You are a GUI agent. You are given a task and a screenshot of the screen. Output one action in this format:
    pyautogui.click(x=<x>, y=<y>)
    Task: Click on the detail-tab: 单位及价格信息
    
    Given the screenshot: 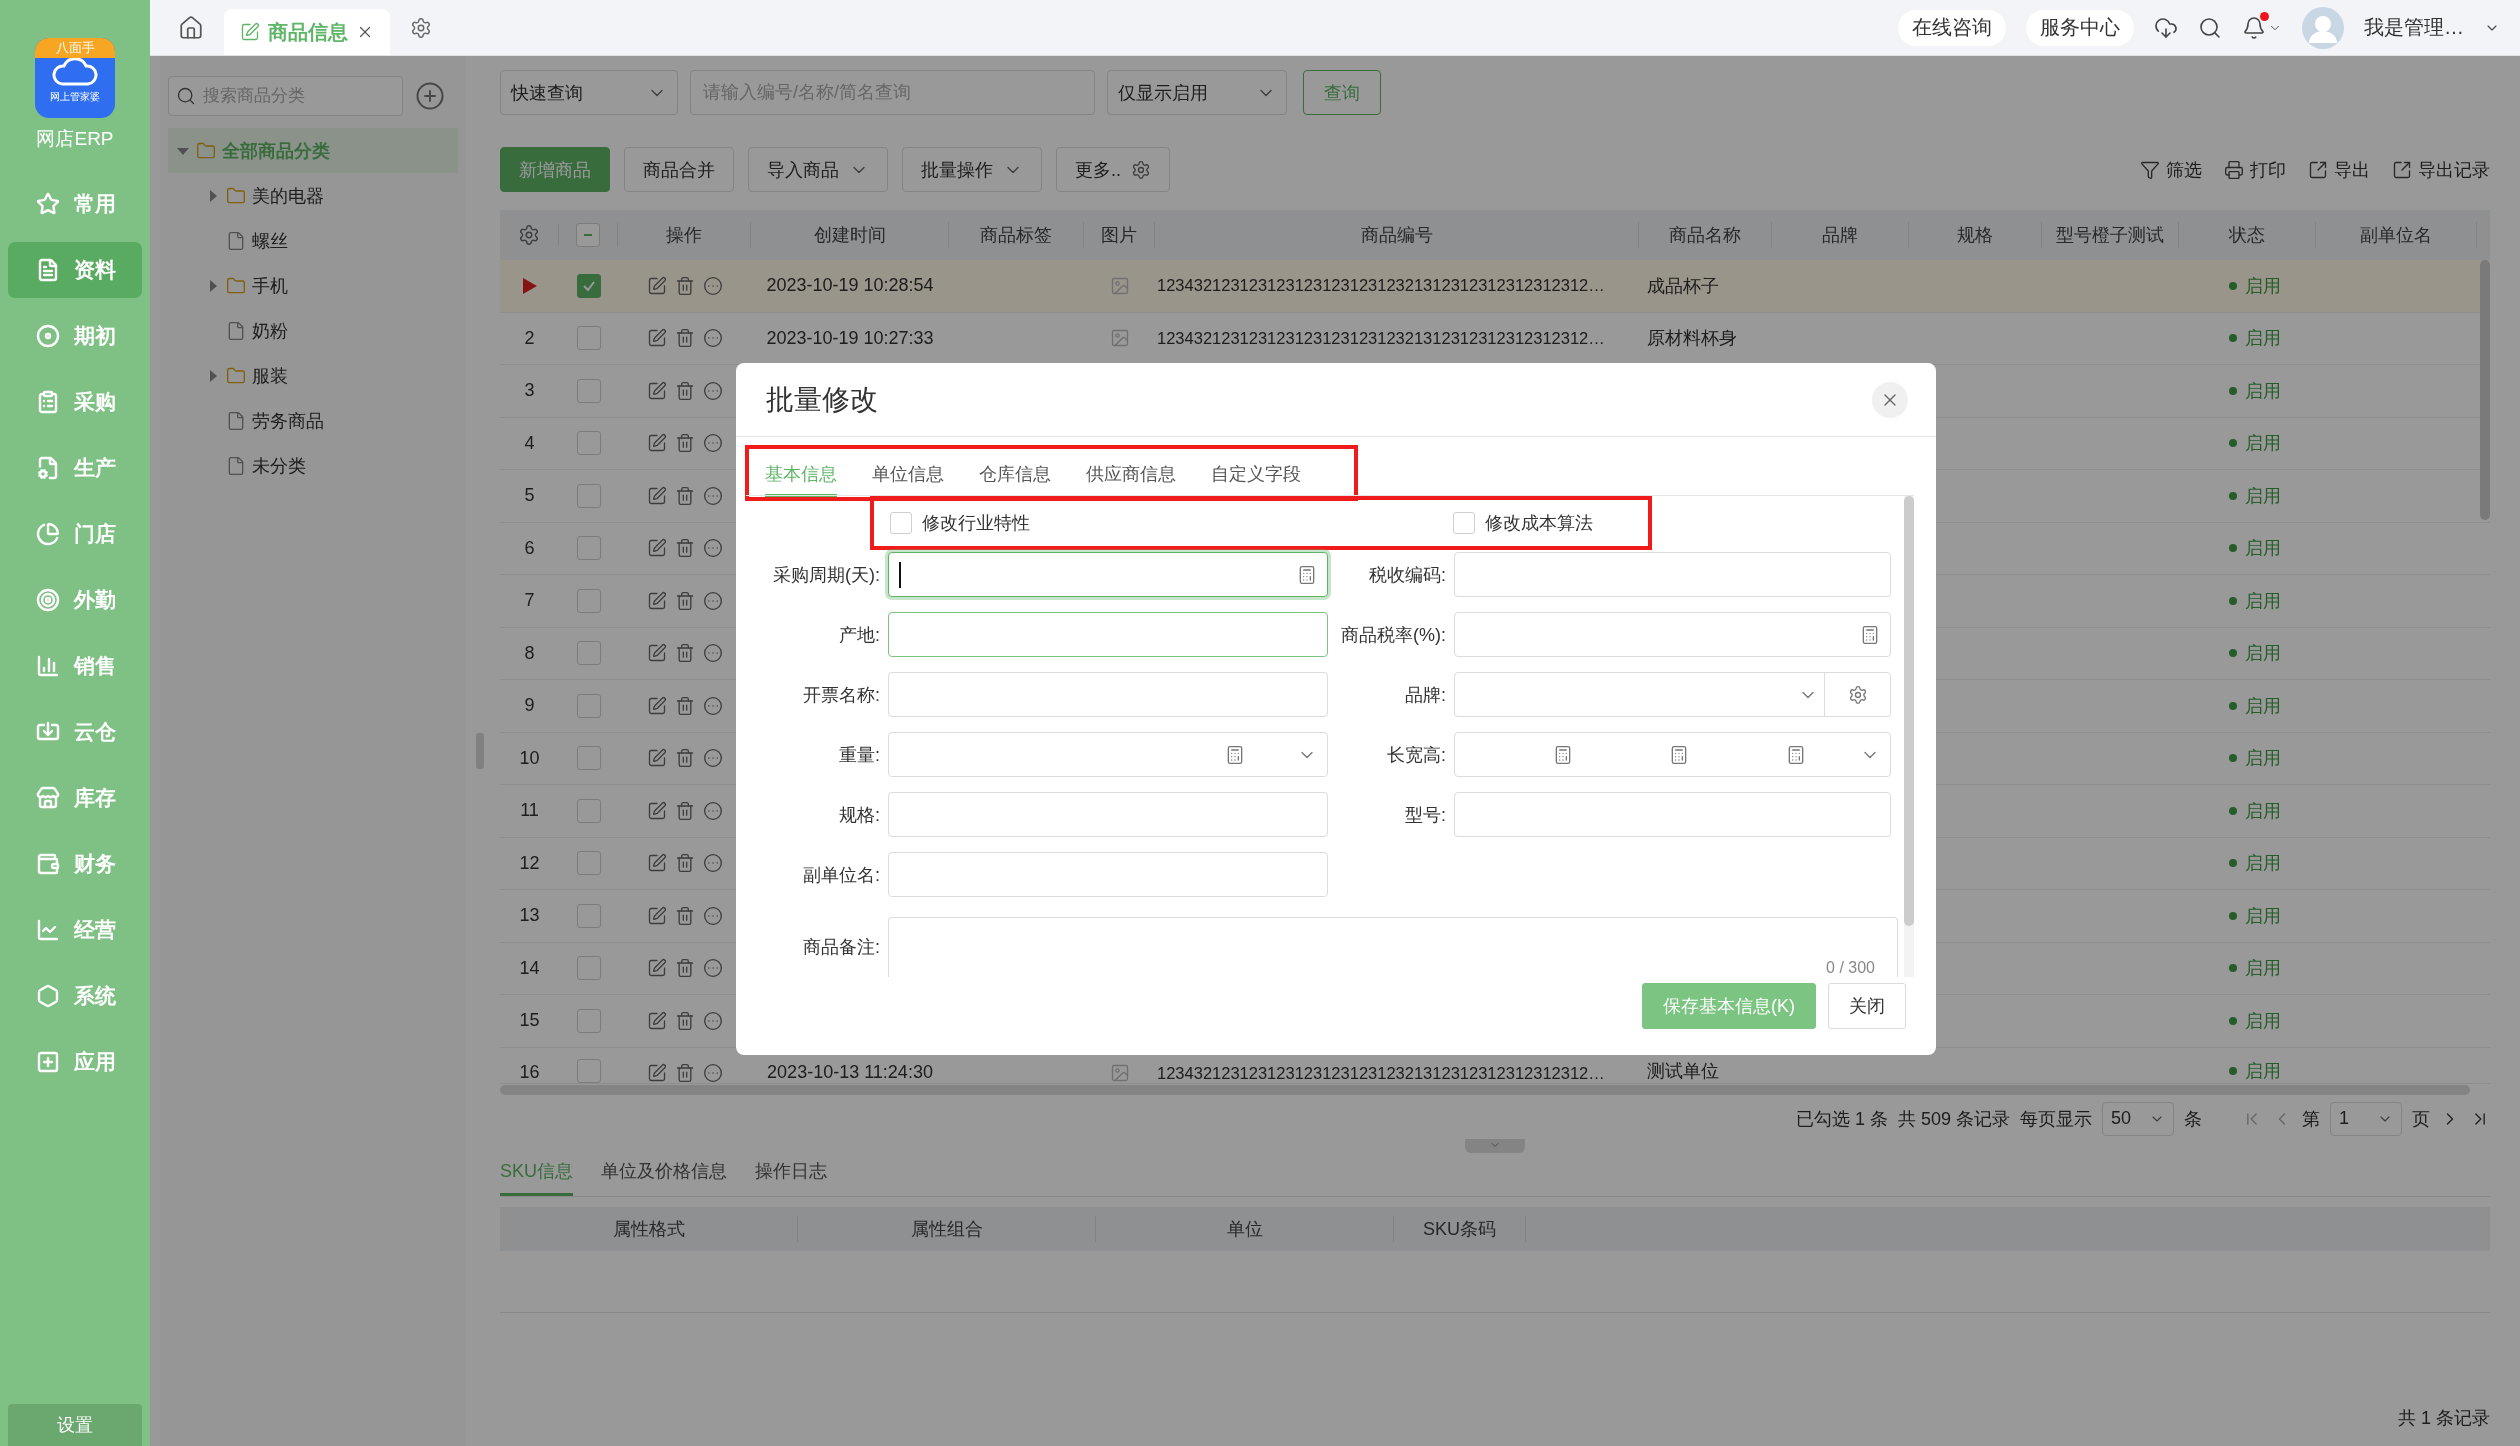 What is the action you would take?
    pyautogui.click(x=664, y=1177)
    